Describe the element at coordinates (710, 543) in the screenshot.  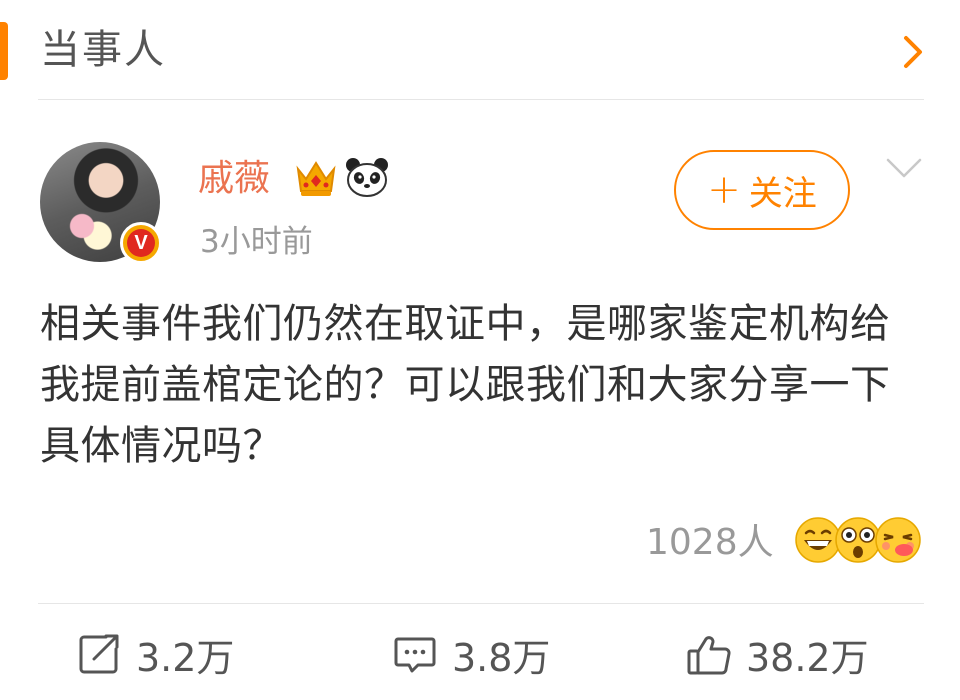
I see `reaction-count: 1028人` at that location.